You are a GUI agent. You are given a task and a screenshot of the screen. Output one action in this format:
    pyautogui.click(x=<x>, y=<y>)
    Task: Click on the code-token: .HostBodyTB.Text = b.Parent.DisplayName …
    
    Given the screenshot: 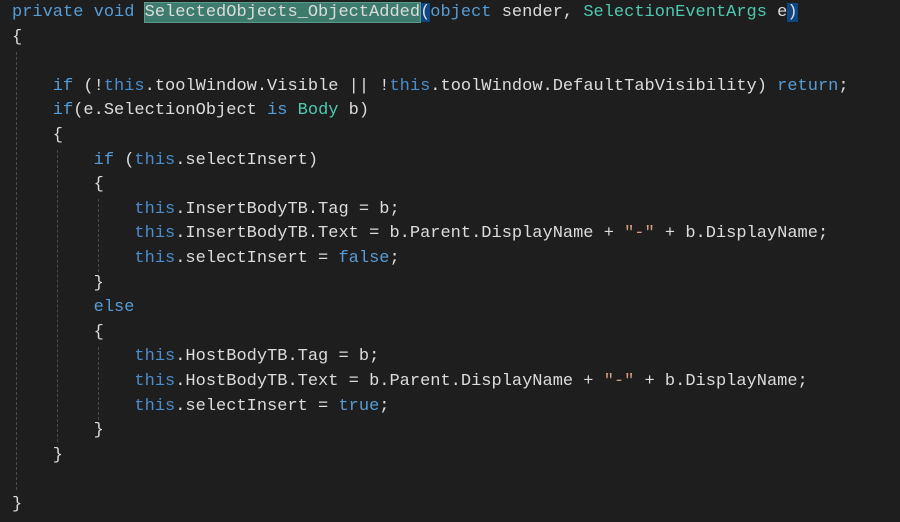 What is the action you would take?
    pyautogui.click(x=389, y=381)
    